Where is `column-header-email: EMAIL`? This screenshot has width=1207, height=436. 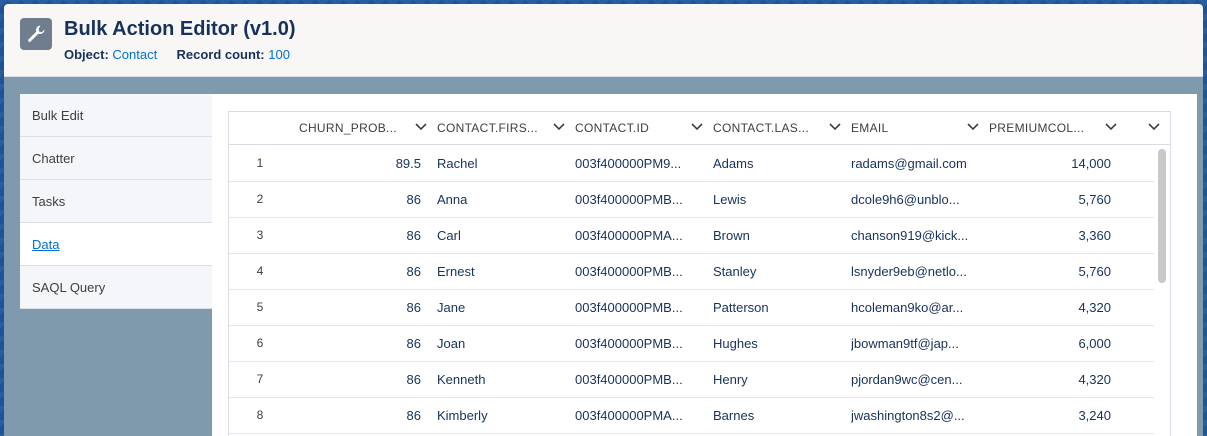
column-header-email: EMAIL is located at coordinates (920, 128).